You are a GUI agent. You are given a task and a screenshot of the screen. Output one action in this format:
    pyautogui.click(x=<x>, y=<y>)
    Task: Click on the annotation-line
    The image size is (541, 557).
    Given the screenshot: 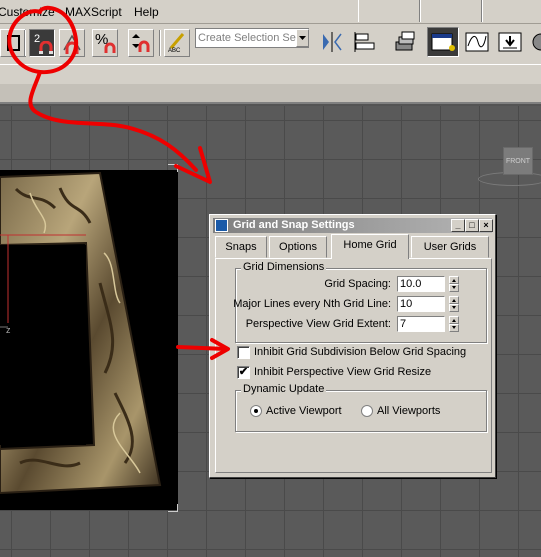 What is the action you would take?
    pyautogui.click(x=113, y=121)
    